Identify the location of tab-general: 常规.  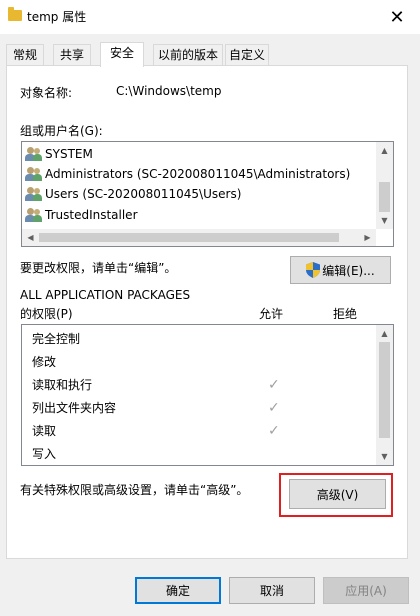
(25, 55).